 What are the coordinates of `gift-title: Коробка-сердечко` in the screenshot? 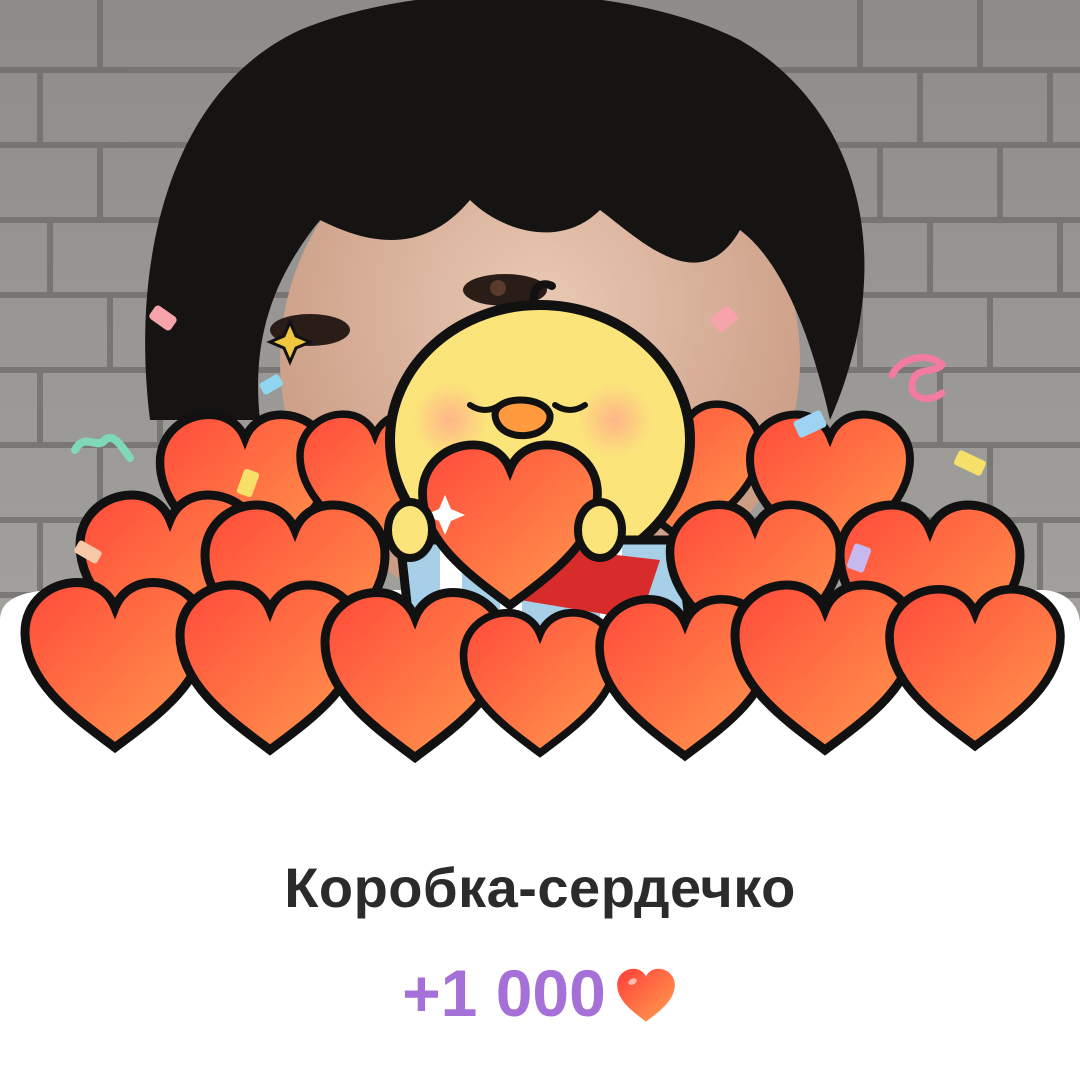 It's located at (540, 887).